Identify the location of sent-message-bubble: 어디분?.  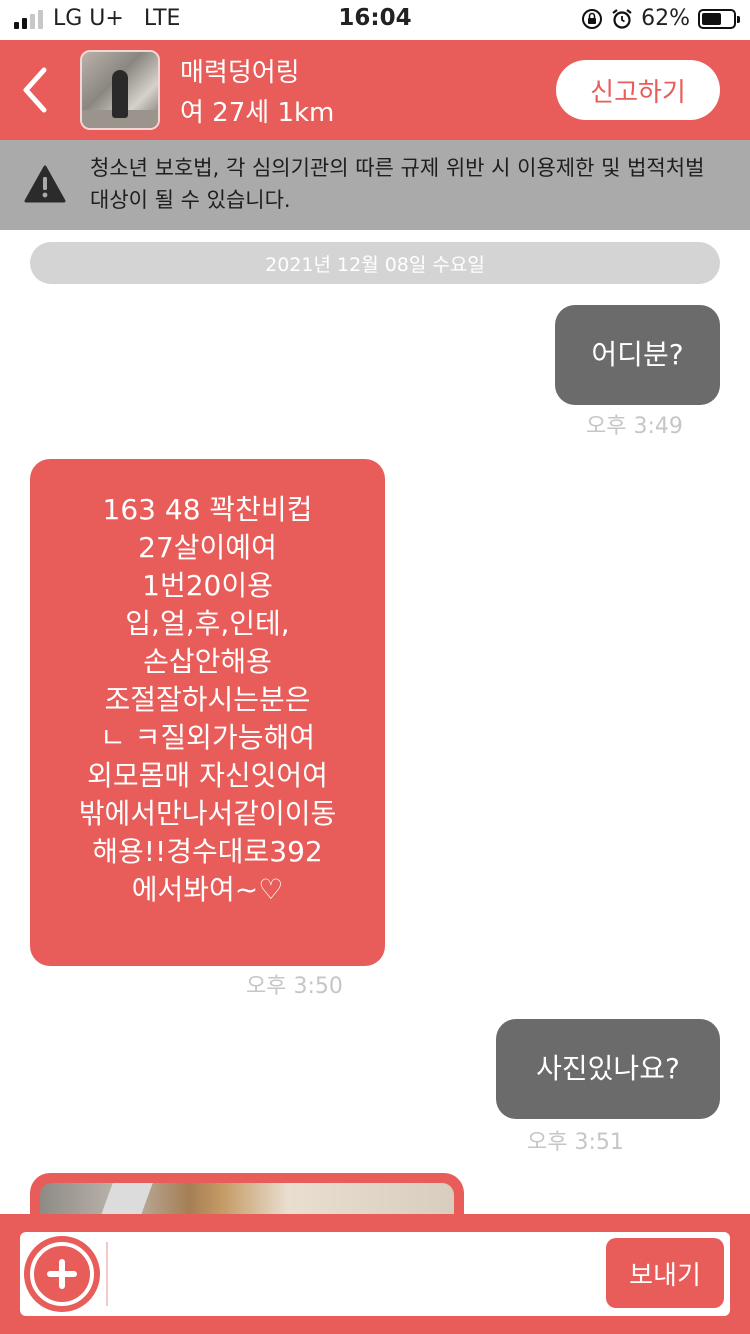
(637, 355).